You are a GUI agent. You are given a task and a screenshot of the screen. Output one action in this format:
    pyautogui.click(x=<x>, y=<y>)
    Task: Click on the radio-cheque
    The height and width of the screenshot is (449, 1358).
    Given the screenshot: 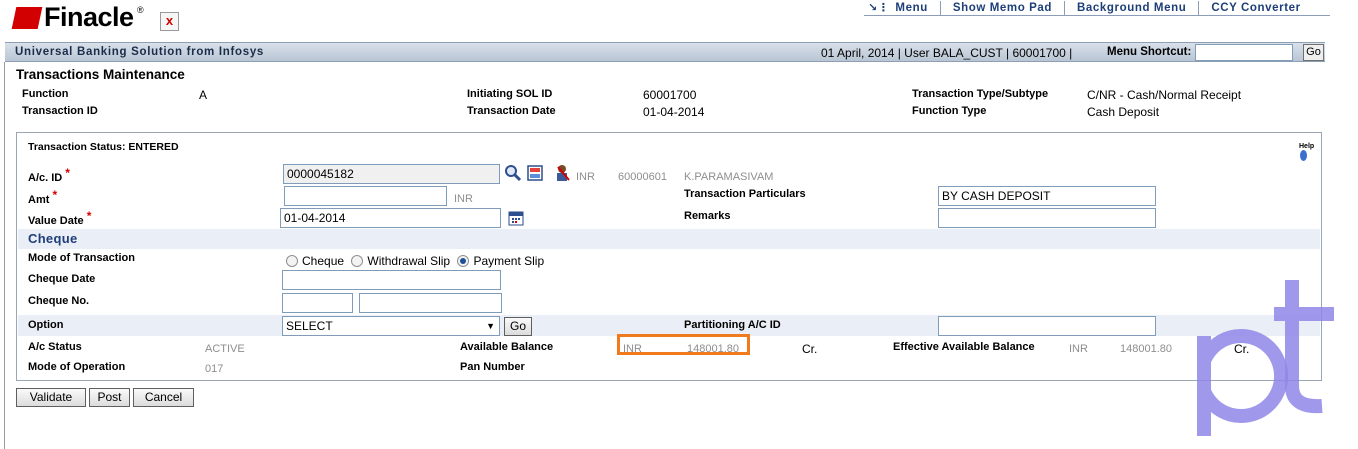 What is the action you would take?
    pyautogui.click(x=292, y=261)
    